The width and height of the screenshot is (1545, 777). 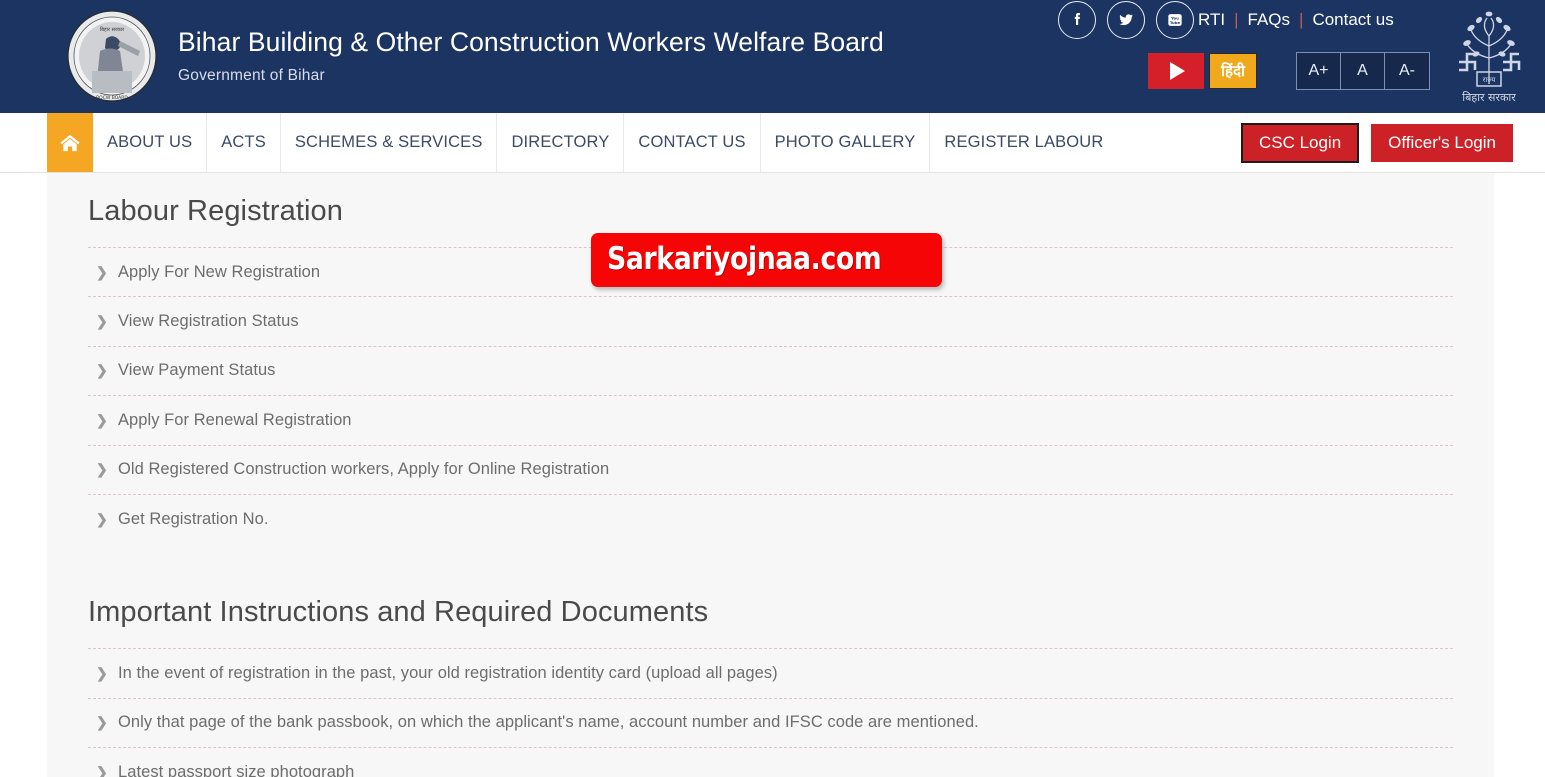 I want to click on list-item-label: Latest passport size photograph, so click(x=236, y=770).